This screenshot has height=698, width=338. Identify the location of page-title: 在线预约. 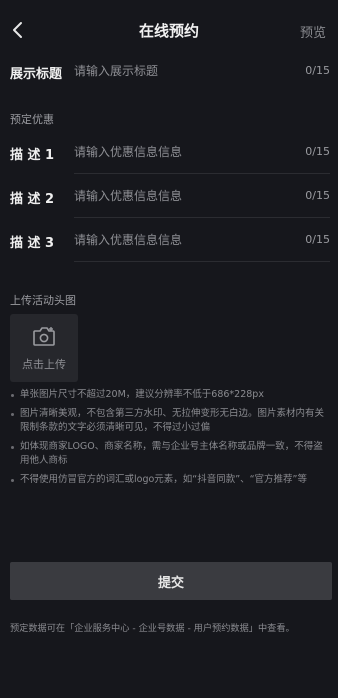
(168, 31).